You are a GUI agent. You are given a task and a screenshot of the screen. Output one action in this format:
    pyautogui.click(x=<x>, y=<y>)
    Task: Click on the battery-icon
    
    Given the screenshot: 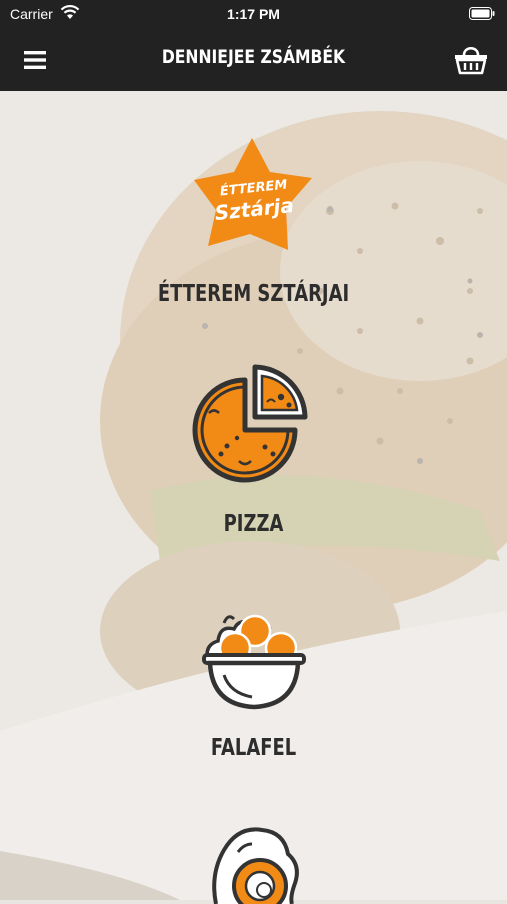 What is the action you would take?
    pyautogui.click(x=482, y=13)
    